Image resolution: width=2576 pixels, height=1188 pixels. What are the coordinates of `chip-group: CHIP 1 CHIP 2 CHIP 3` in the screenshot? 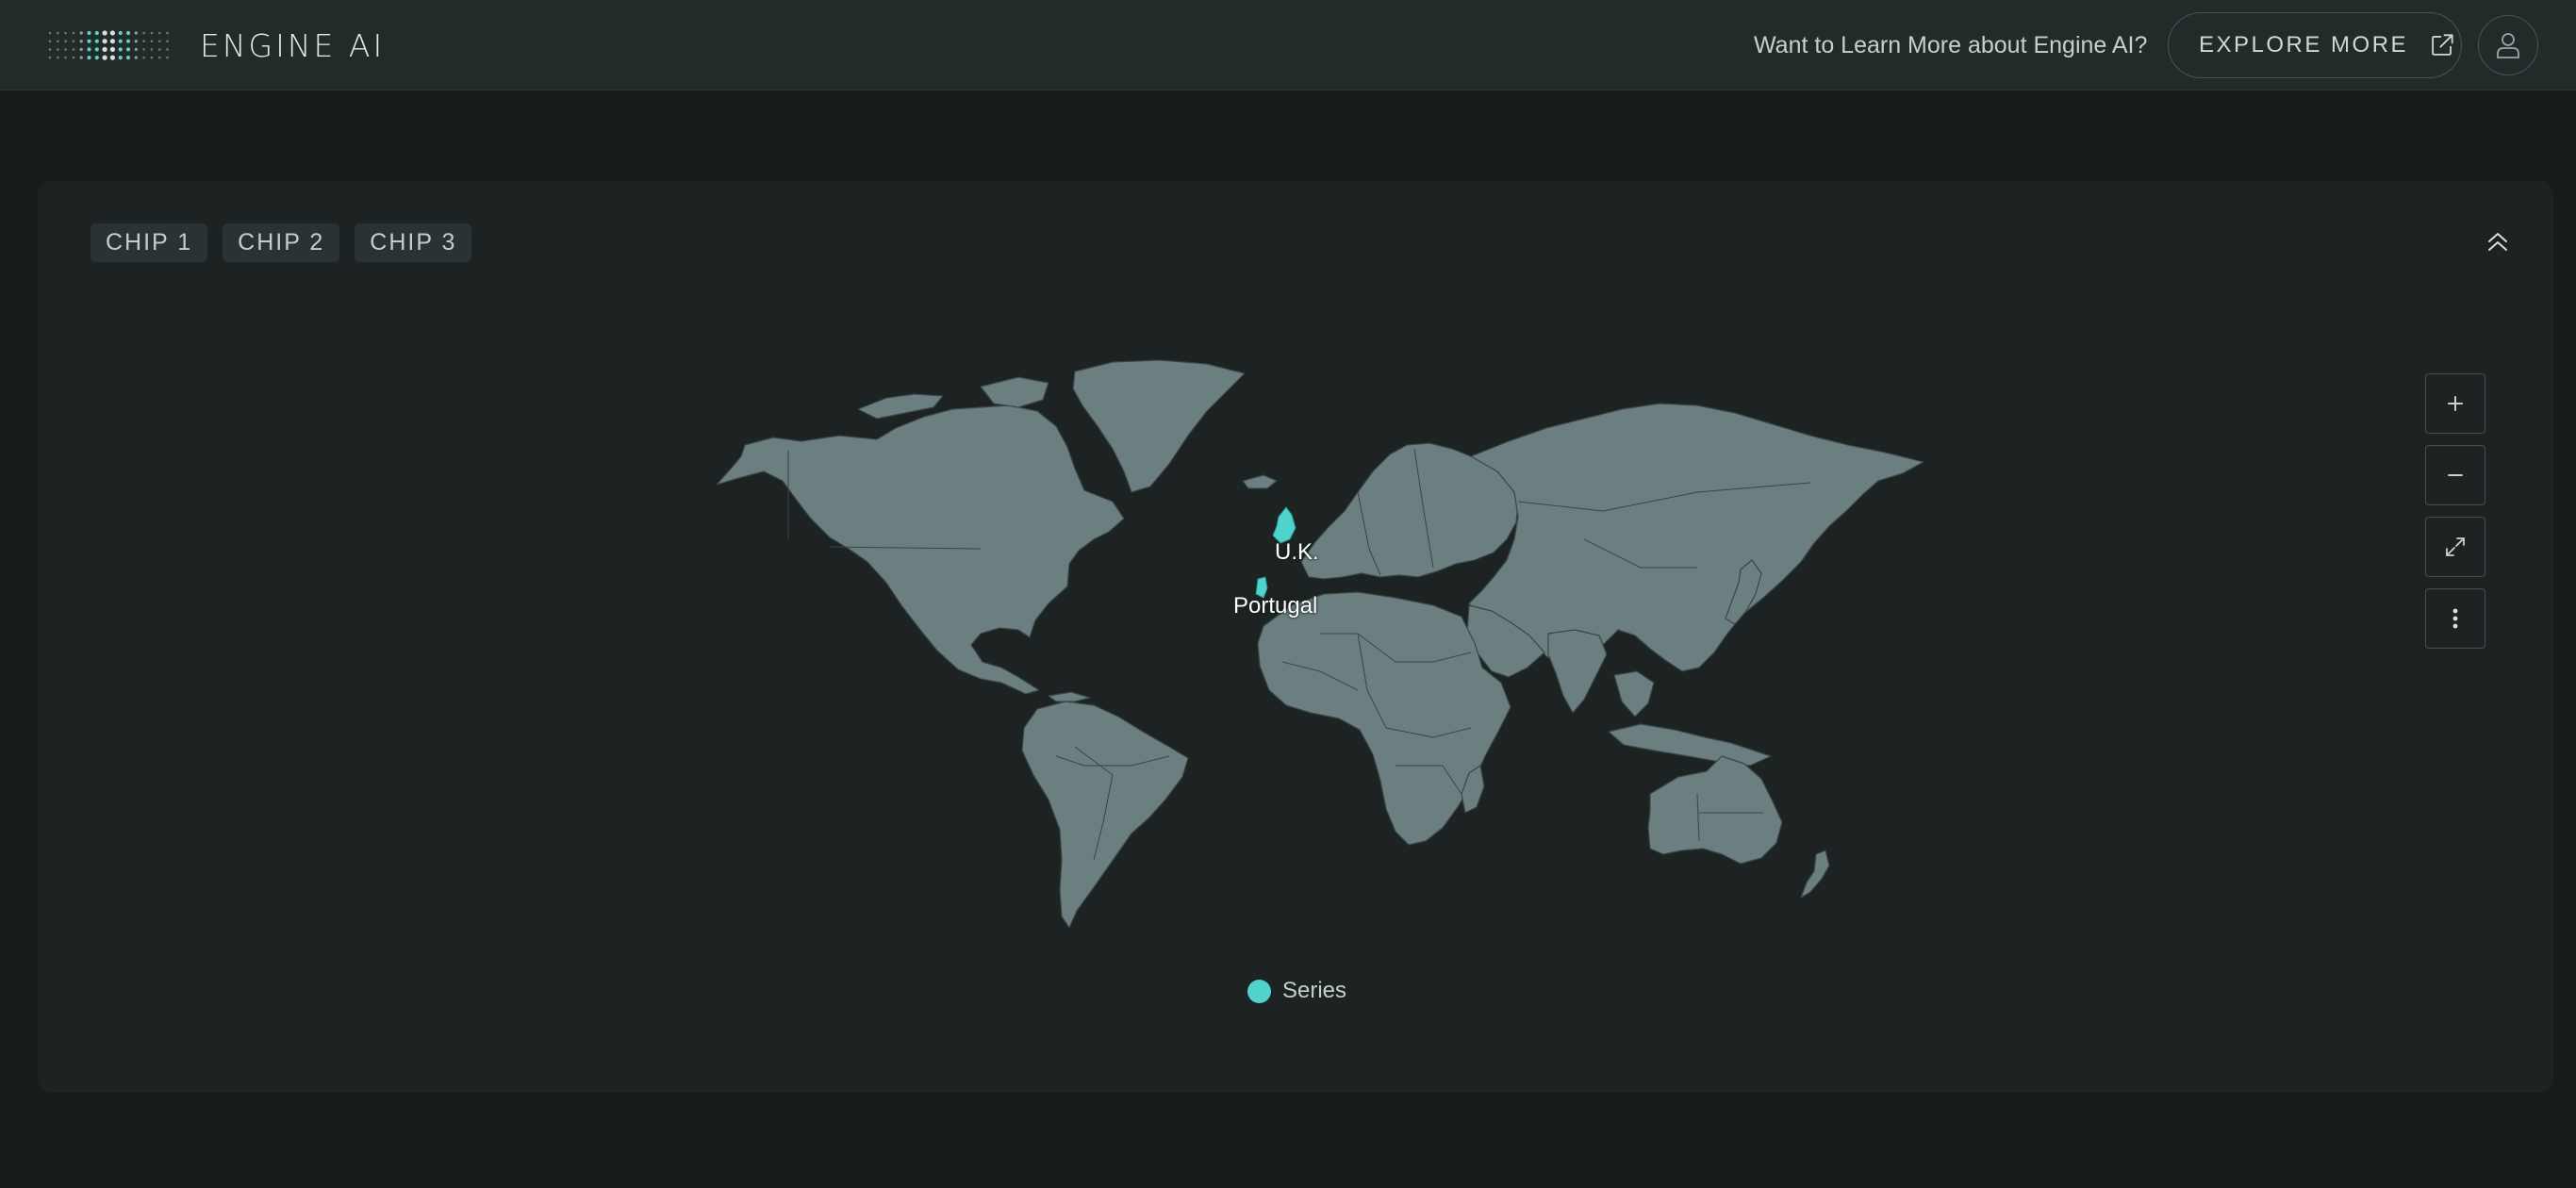 It's located at (281, 242).